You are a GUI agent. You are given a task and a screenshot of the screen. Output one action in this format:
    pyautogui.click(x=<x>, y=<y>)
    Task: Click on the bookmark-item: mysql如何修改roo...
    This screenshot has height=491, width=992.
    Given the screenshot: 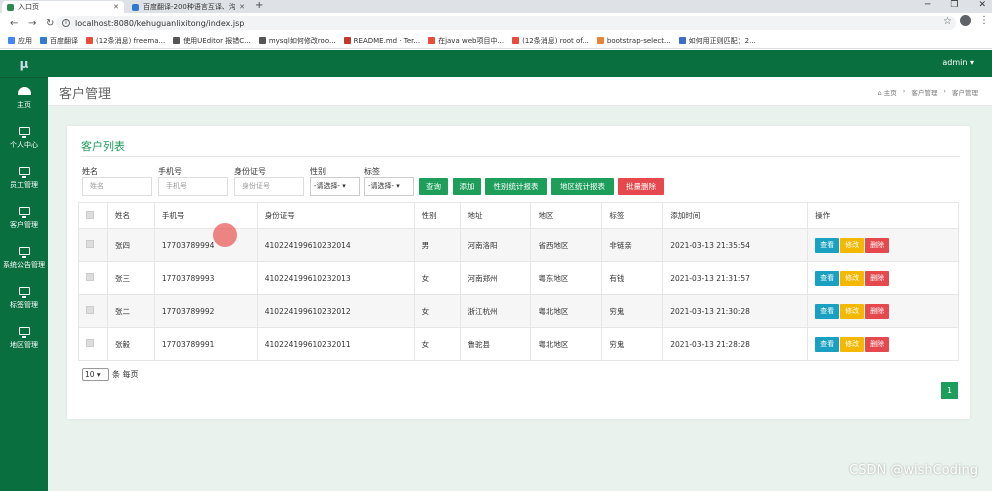 What is the action you would take?
    pyautogui.click(x=297, y=41)
    